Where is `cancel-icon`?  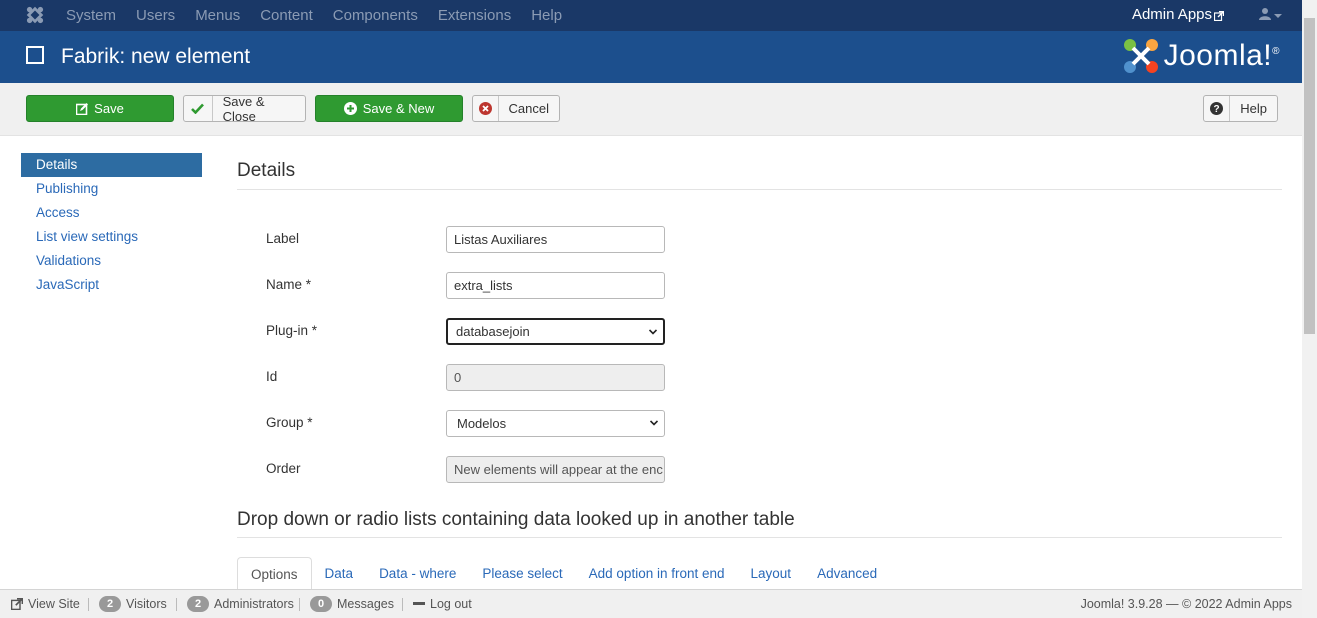 cancel-icon is located at coordinates (485, 108).